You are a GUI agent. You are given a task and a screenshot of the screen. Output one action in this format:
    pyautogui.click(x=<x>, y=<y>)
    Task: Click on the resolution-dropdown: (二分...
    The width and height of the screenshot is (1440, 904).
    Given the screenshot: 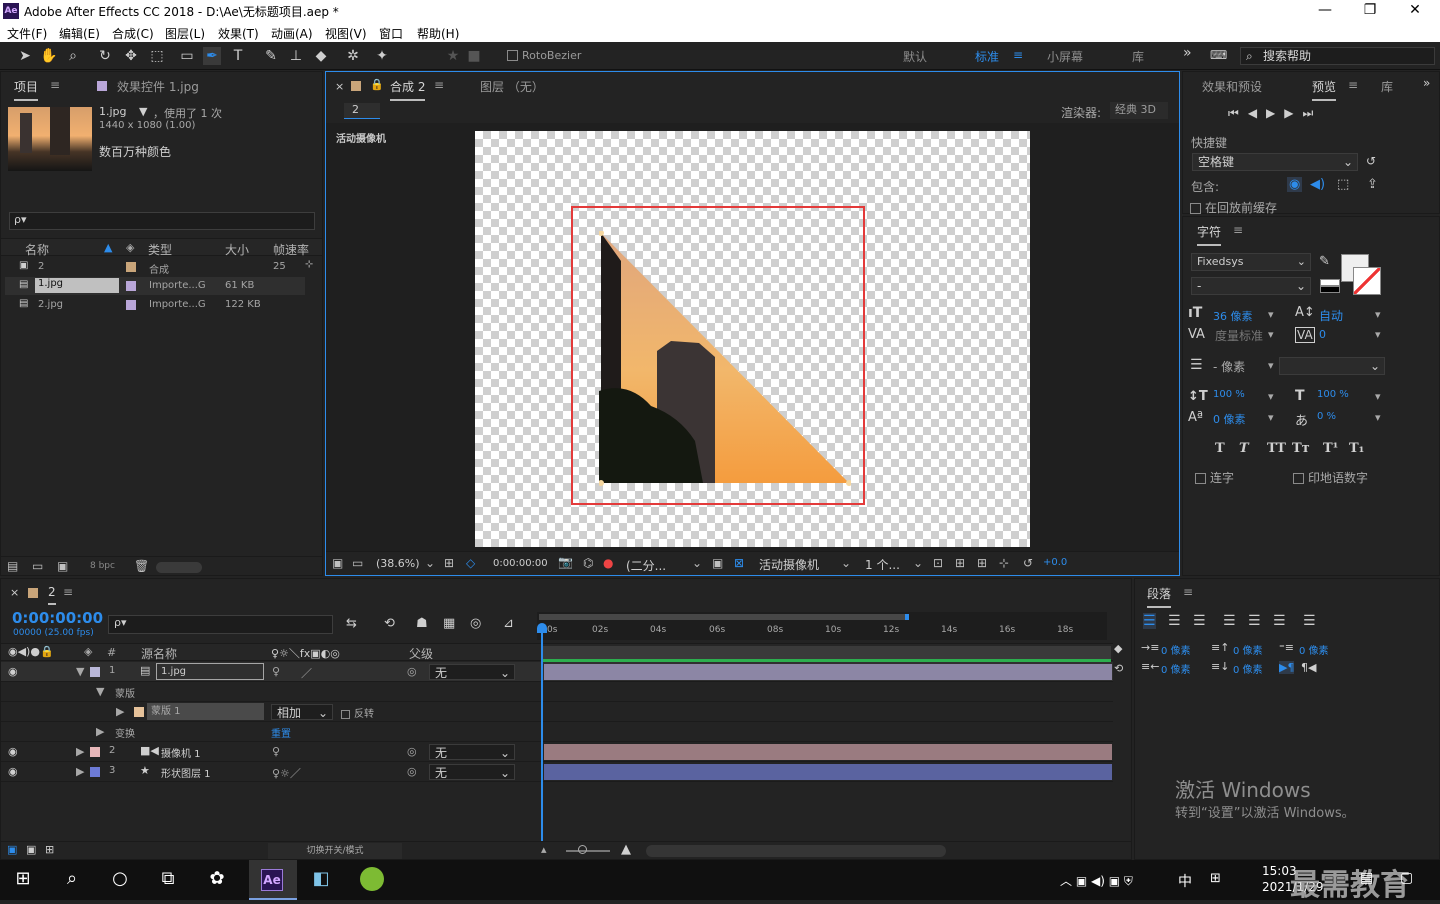 What is the action you would take?
    pyautogui.click(x=646, y=565)
    